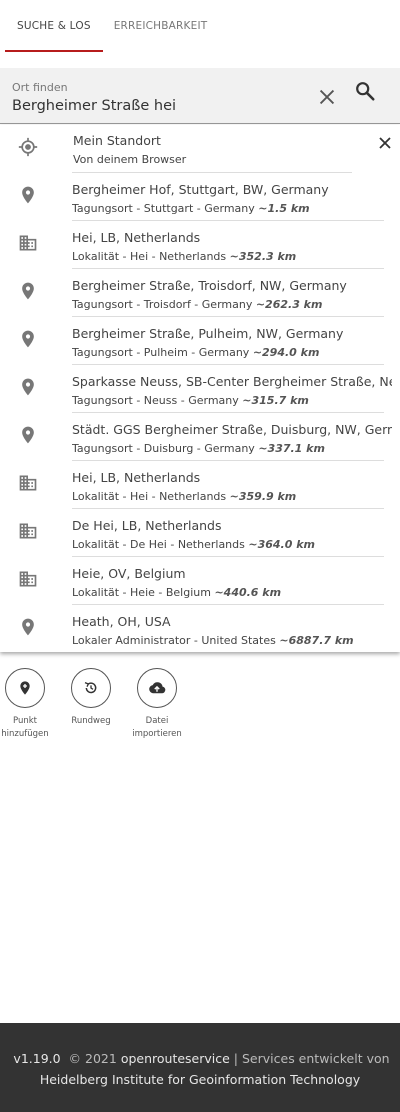 This screenshot has width=400, height=1112. What do you see at coordinates (25, 734) in the screenshot?
I see `action-label: hinzufügen` at bounding box center [25, 734].